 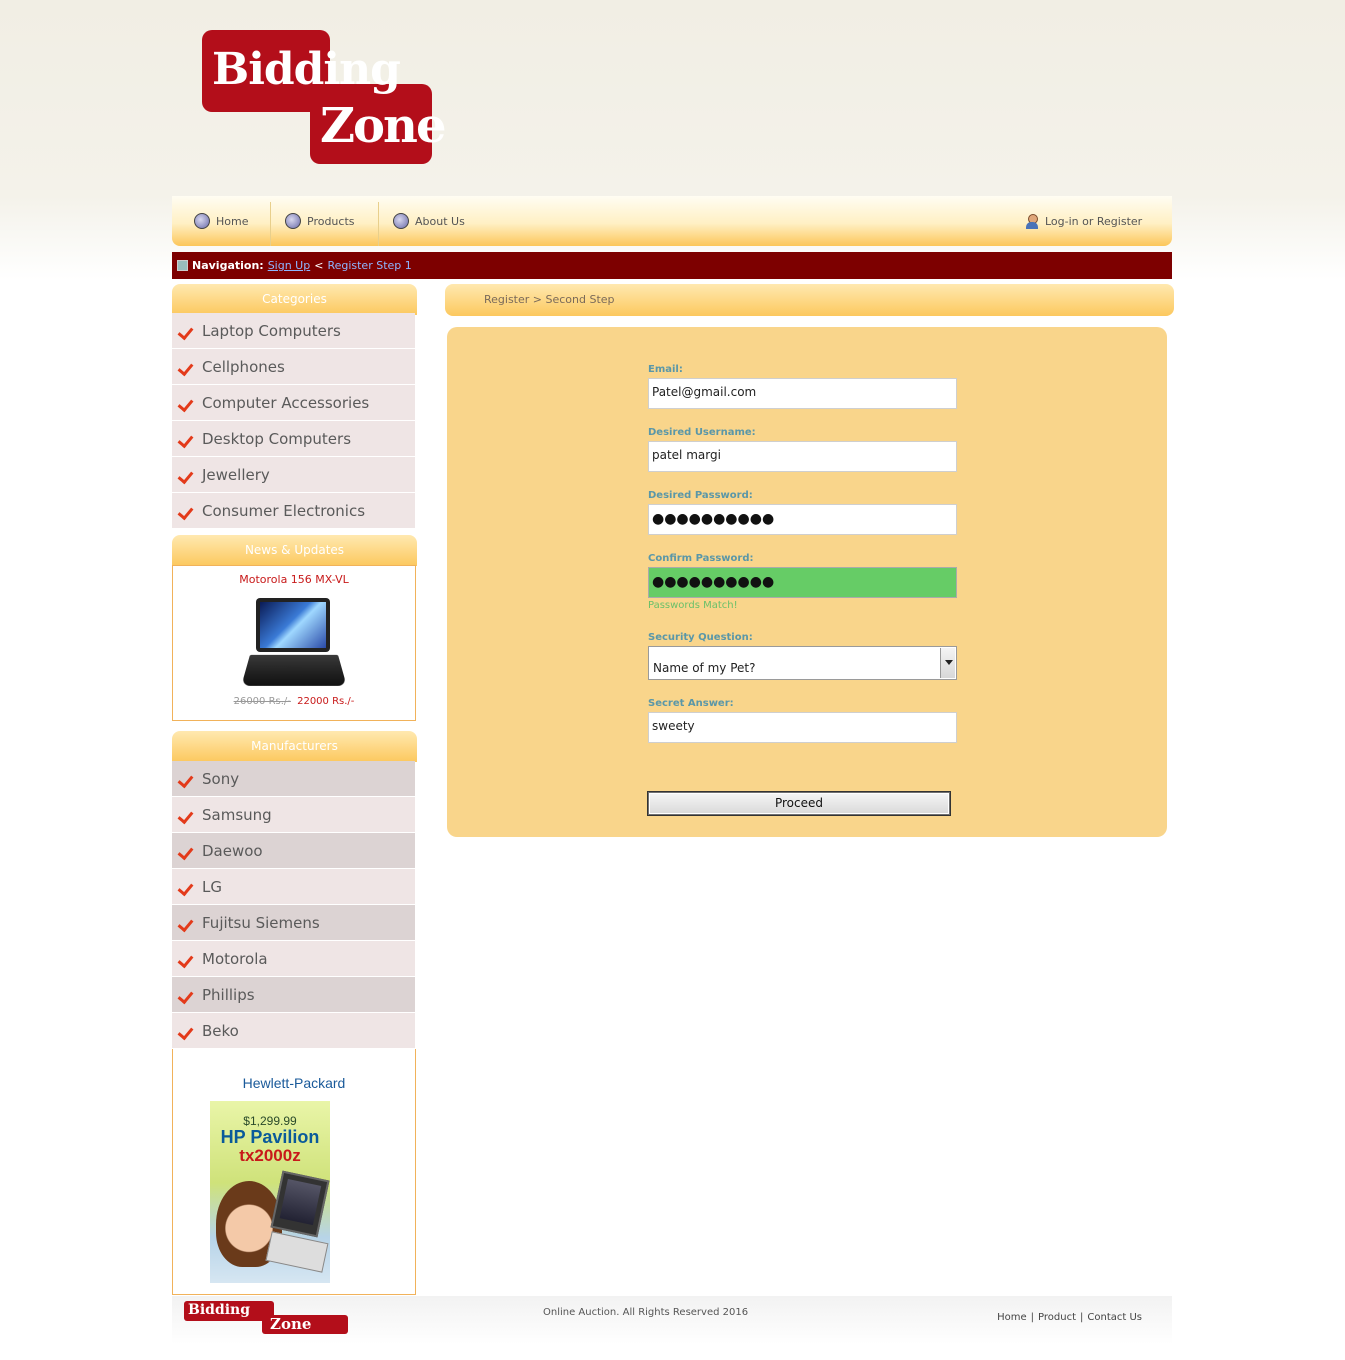 What do you see at coordinates (219, 1310) in the screenshot?
I see `footer-logo-line1: Bidding` at bounding box center [219, 1310].